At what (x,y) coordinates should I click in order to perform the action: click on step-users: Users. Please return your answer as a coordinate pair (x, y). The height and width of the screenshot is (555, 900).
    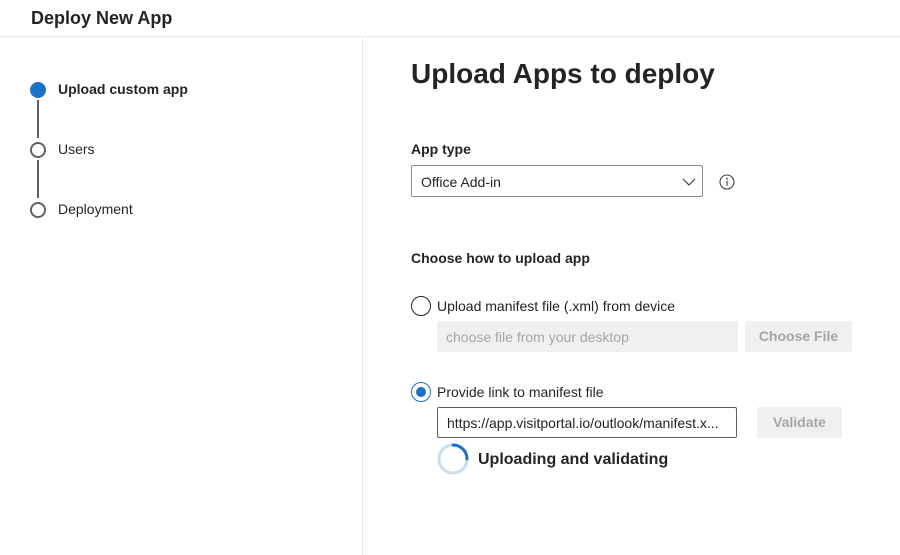
    Looking at the image, I should click on (62, 150).